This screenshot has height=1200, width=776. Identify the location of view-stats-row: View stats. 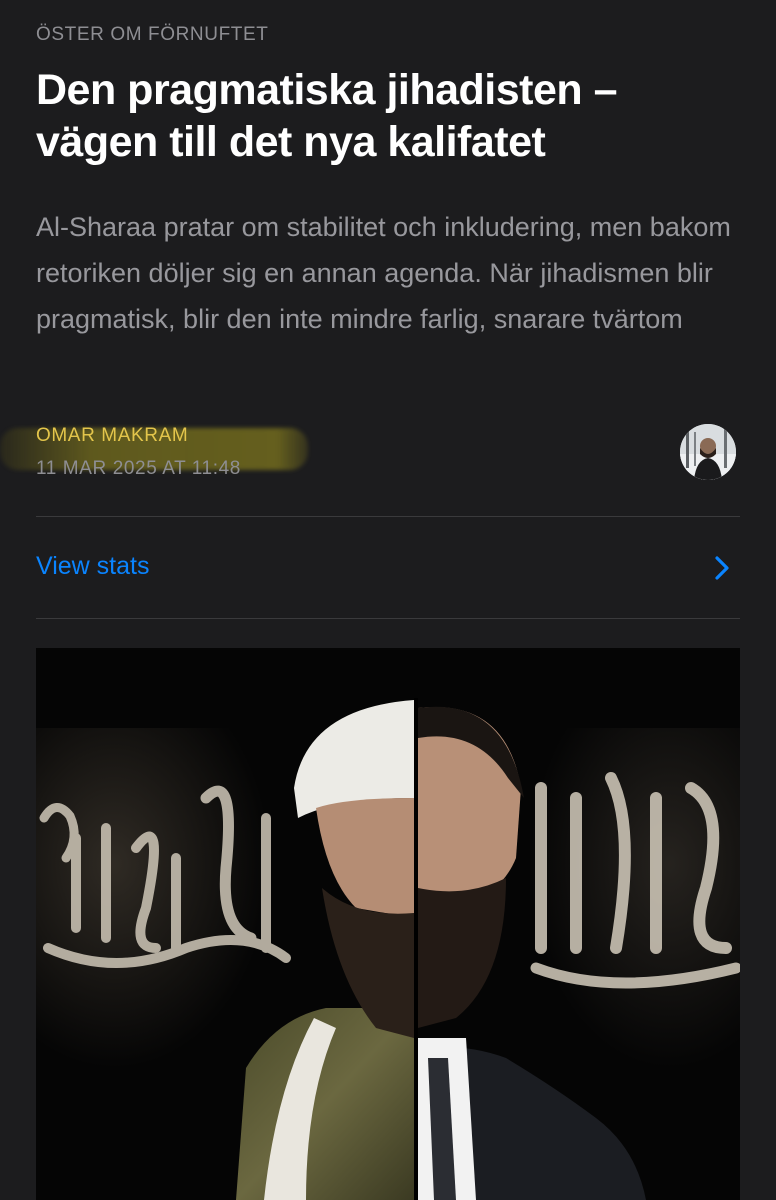
(388, 567).